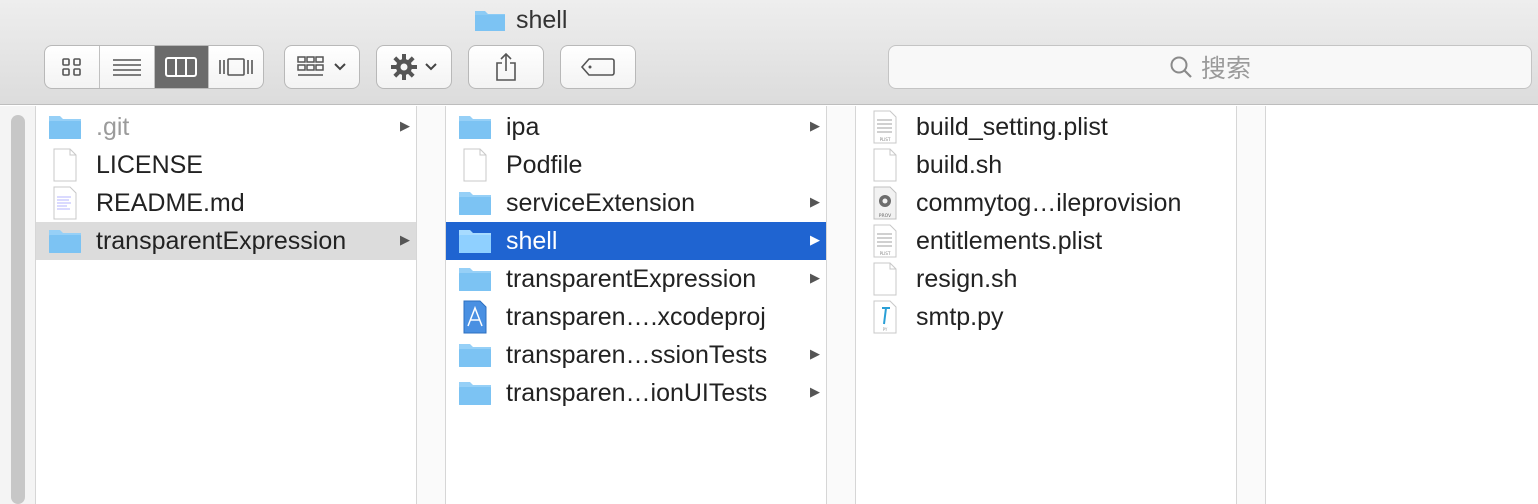 The image size is (1538, 504). I want to click on item-name: shell, so click(532, 240).